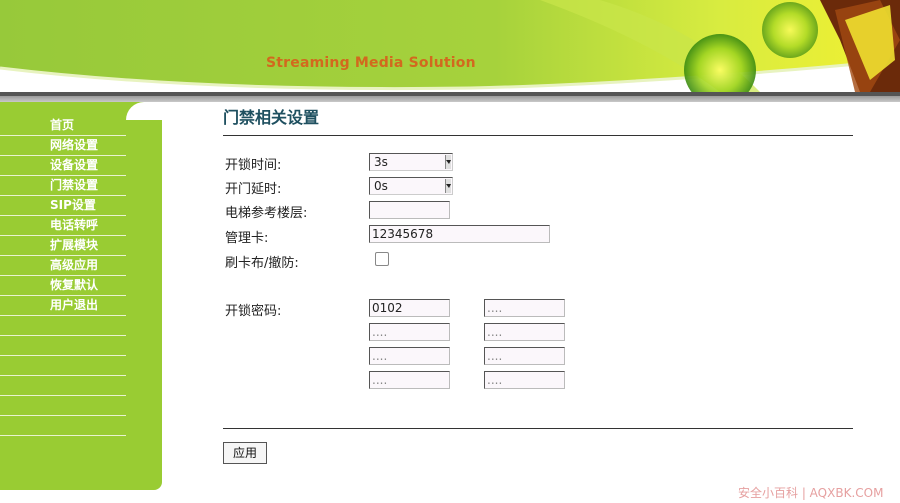  What do you see at coordinates (63, 206) in the screenshot?
I see `sidebar-item-sip: SIP设置` at bounding box center [63, 206].